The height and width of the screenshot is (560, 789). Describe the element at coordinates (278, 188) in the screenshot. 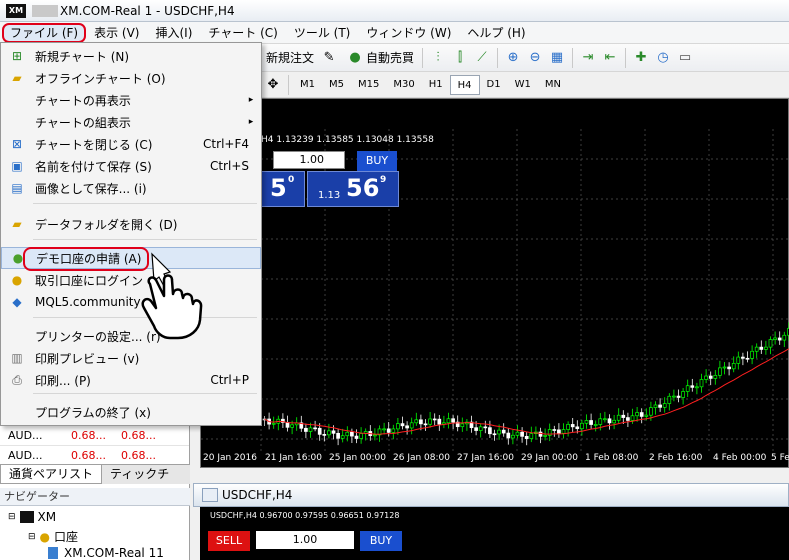

I see `sell-price-big: 5` at that location.